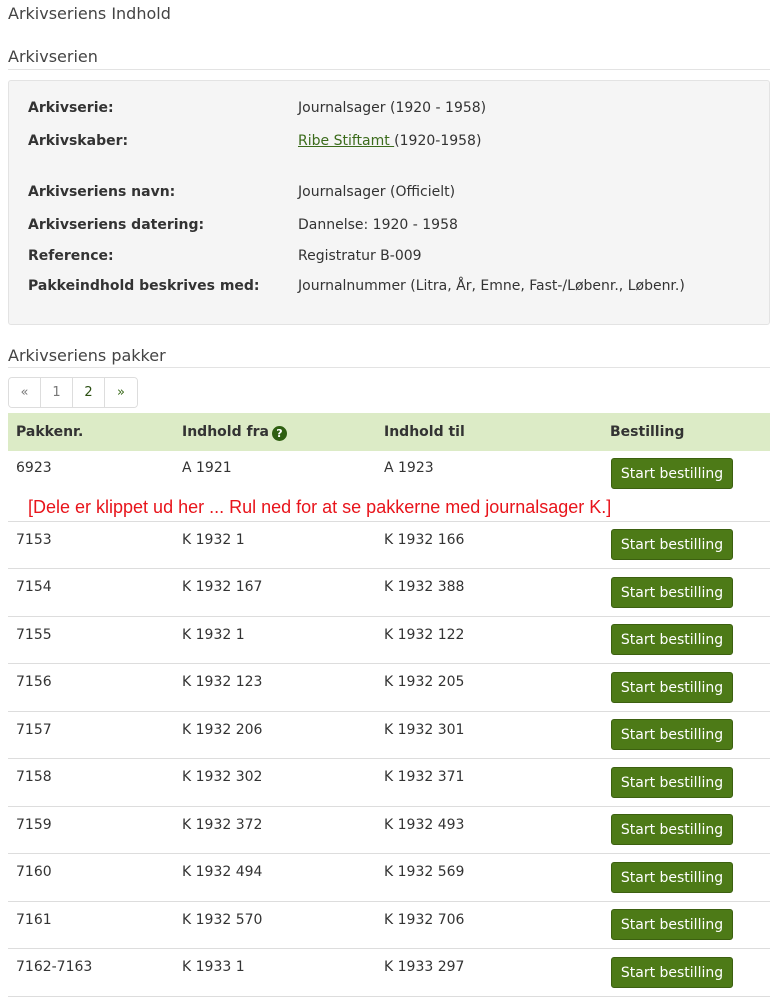  What do you see at coordinates (222, 777) in the screenshot?
I see `indhold-fra-cell: K 1932 302` at bounding box center [222, 777].